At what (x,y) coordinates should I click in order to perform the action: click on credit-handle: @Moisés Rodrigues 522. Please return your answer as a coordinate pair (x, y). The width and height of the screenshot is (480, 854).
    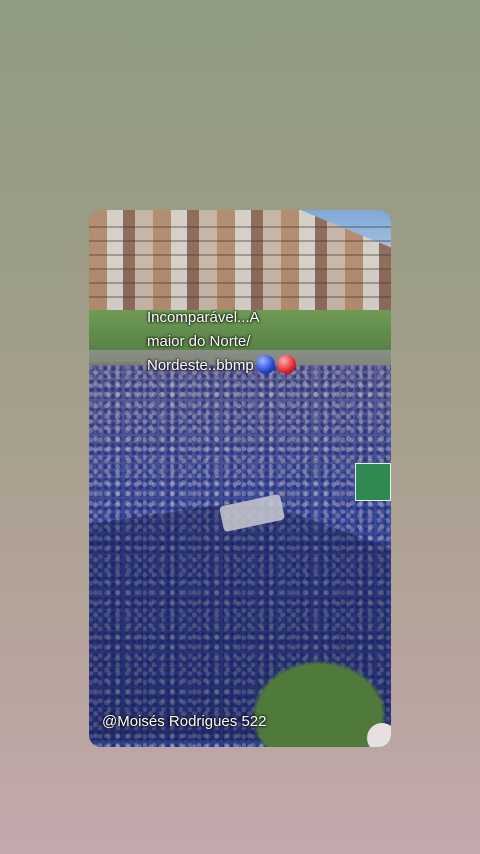
    Looking at the image, I should click on (184, 721).